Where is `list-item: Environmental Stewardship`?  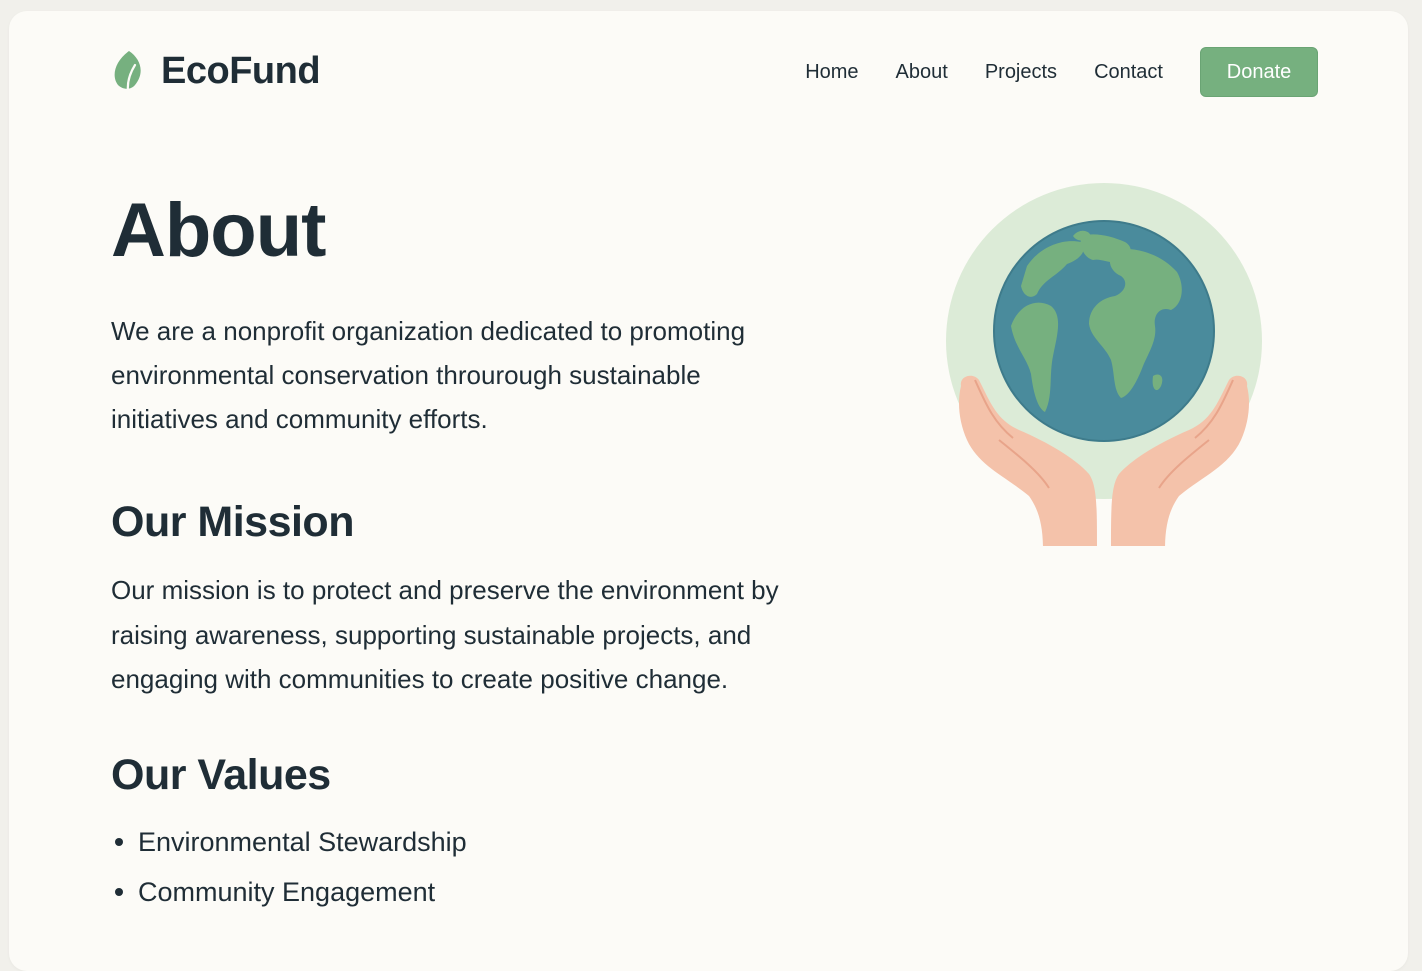 list-item: Environmental Stewardship is located at coordinates (451, 842).